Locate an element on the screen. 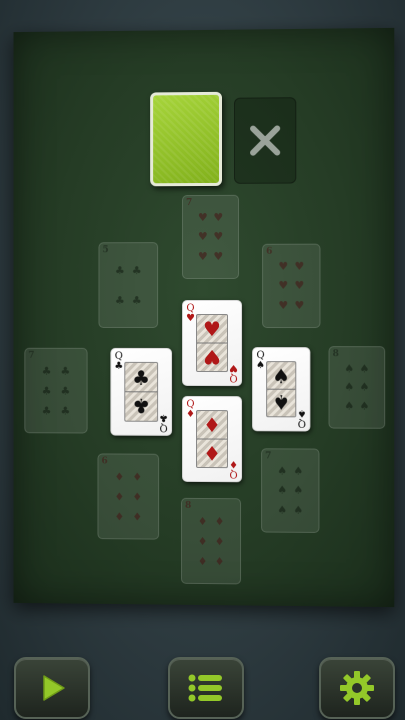 This screenshot has width=405, height=720. queen-portrait: ♦ ♦ is located at coordinates (212, 439).